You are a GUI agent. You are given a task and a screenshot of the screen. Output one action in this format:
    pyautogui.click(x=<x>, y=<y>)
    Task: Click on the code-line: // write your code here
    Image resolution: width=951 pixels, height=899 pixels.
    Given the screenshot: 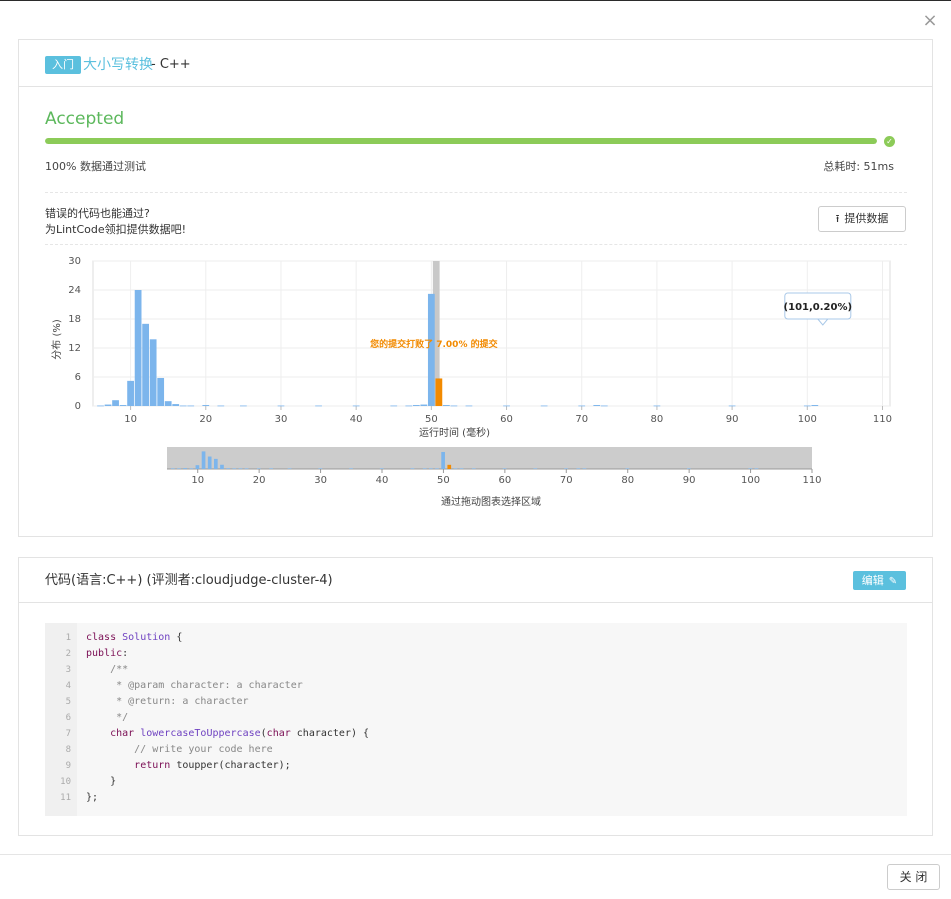 What is the action you would take?
    pyautogui.click(x=179, y=749)
    